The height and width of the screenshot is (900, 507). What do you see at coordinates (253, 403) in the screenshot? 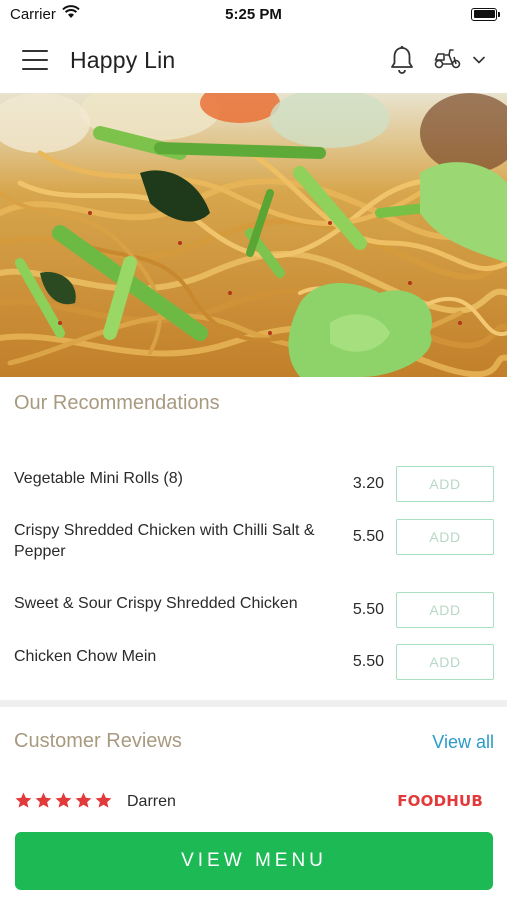
I see `recommendations-section: Our Recommendations` at bounding box center [253, 403].